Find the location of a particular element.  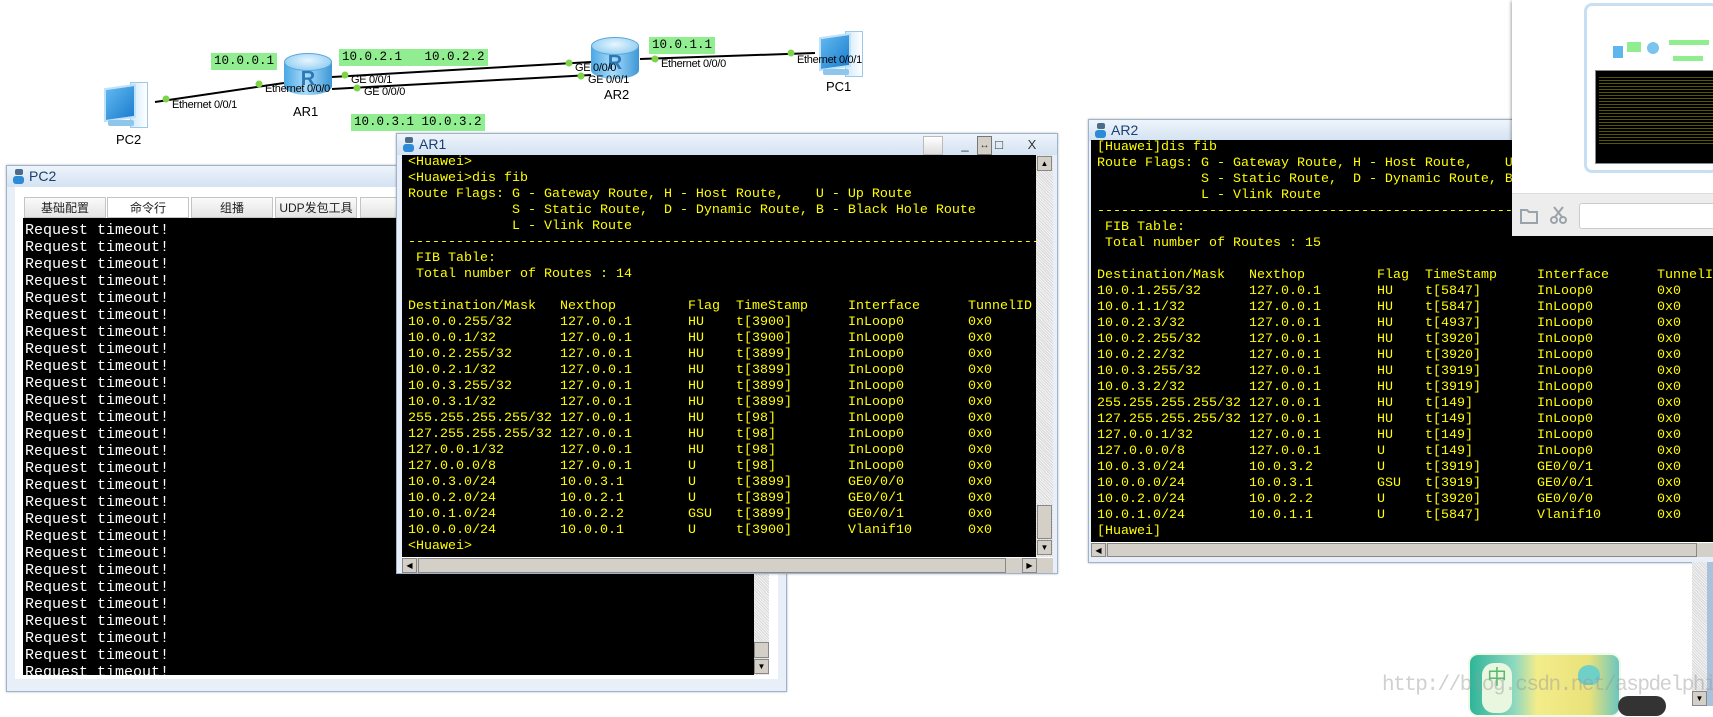

terminal-line: <Huawei> is located at coordinates (440, 162).